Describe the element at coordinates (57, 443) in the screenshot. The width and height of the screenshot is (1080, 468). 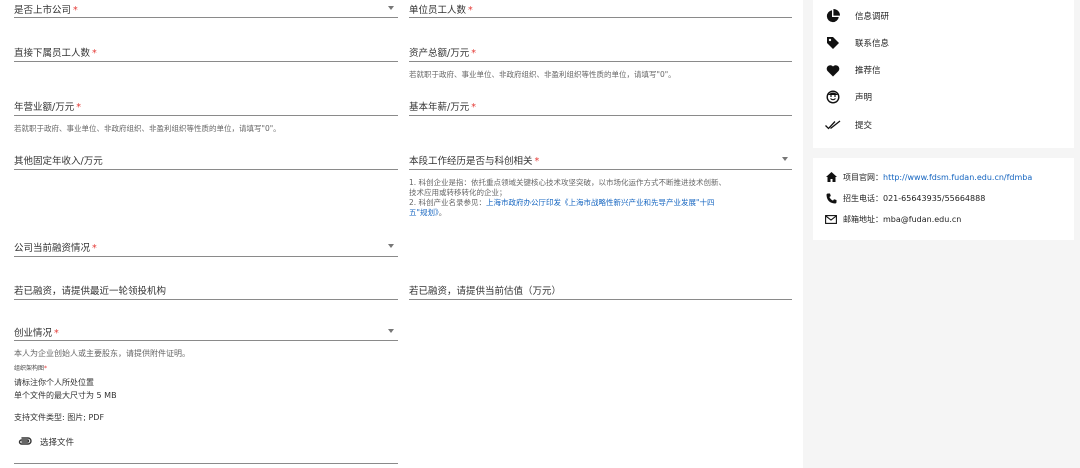
I see `choose-file-label: 选择文件` at that location.